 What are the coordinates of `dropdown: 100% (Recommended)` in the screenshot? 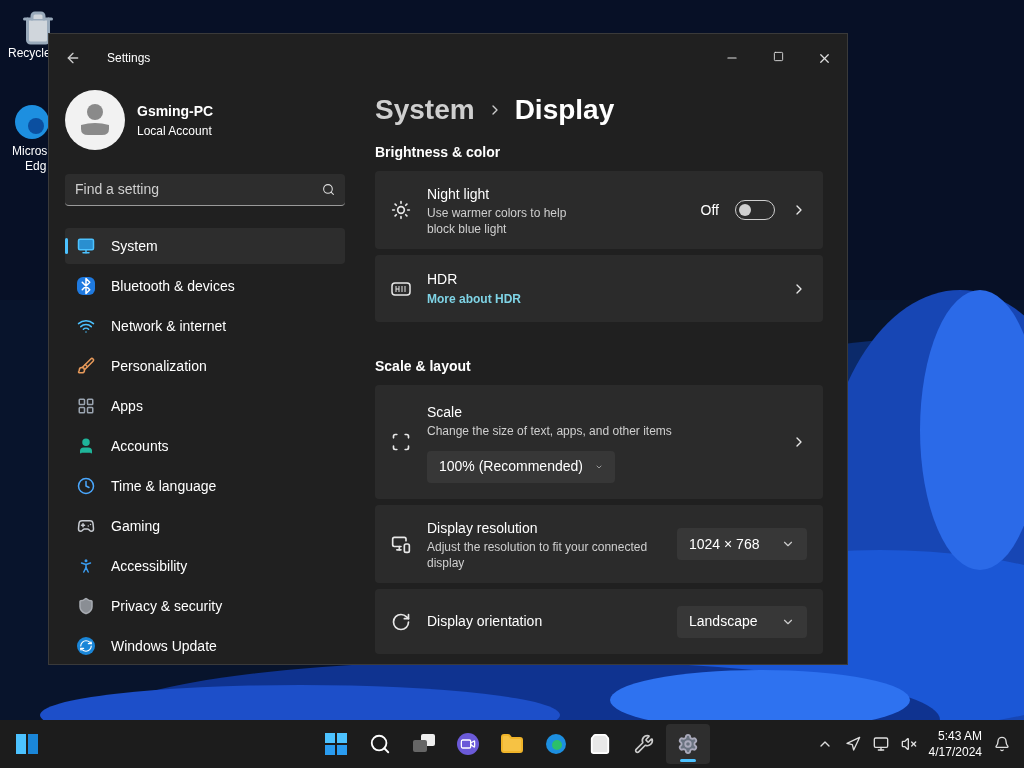 It's located at (521, 466).